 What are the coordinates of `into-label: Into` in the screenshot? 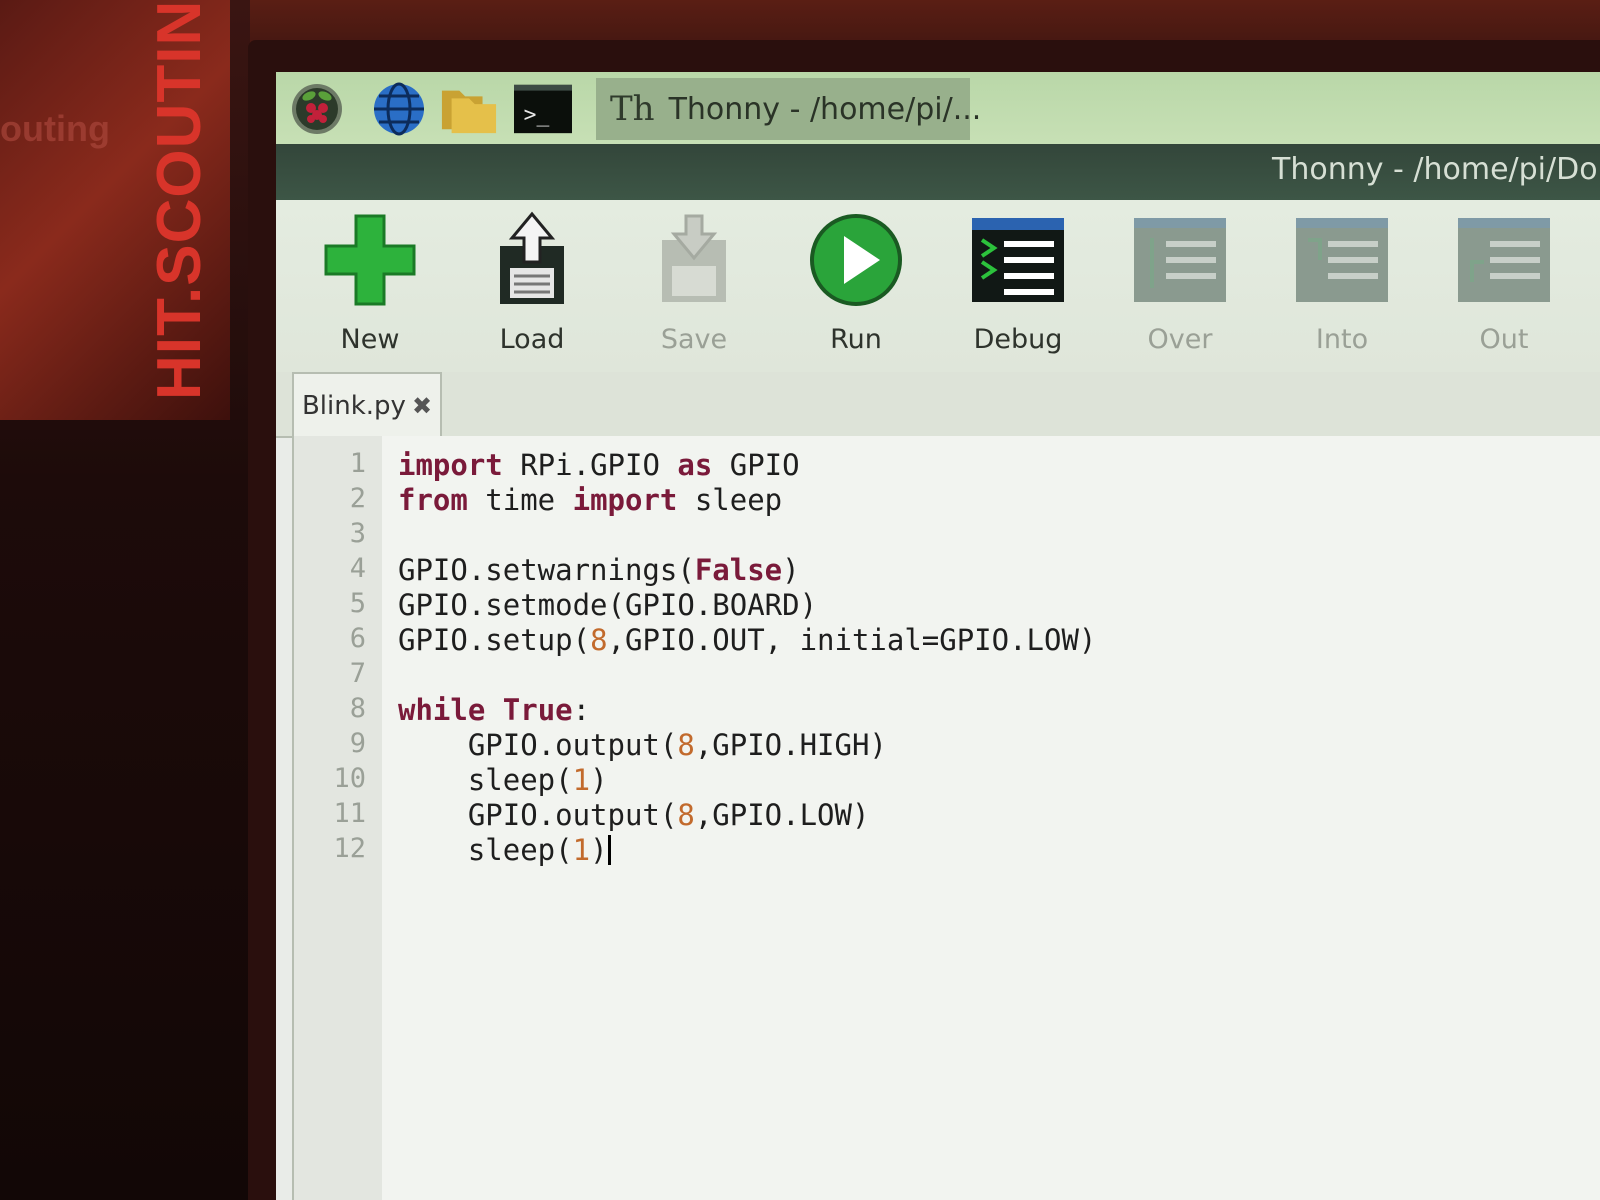 It's located at (1342, 339).